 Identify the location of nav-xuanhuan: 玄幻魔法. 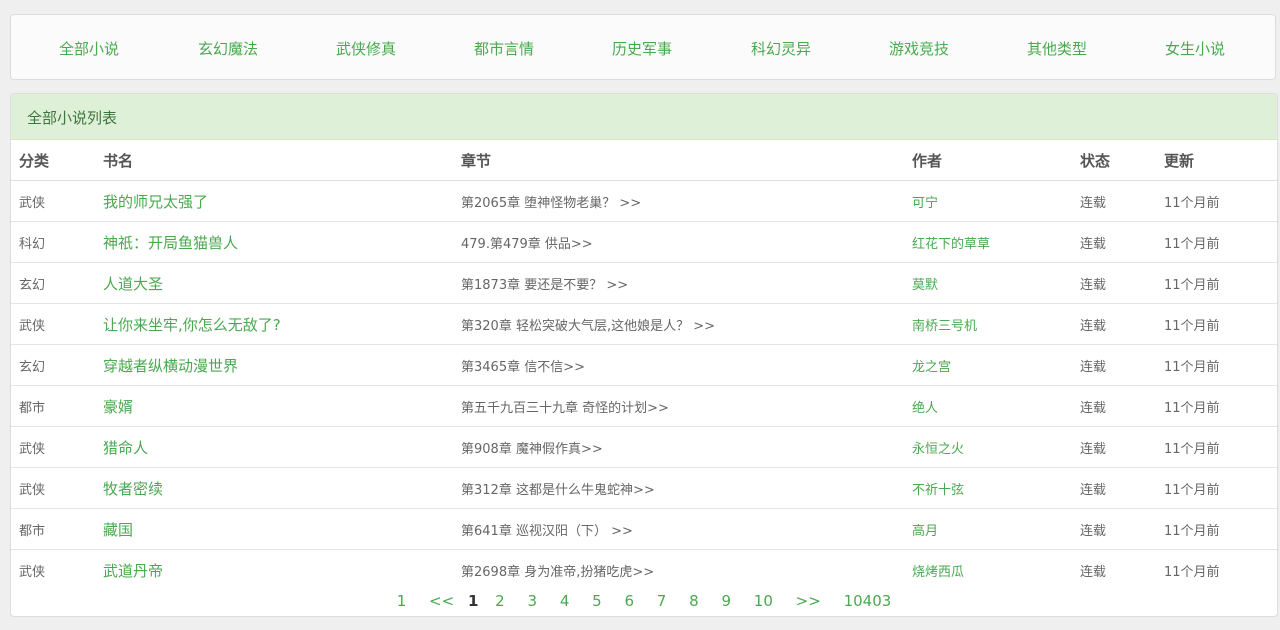
(228, 48).